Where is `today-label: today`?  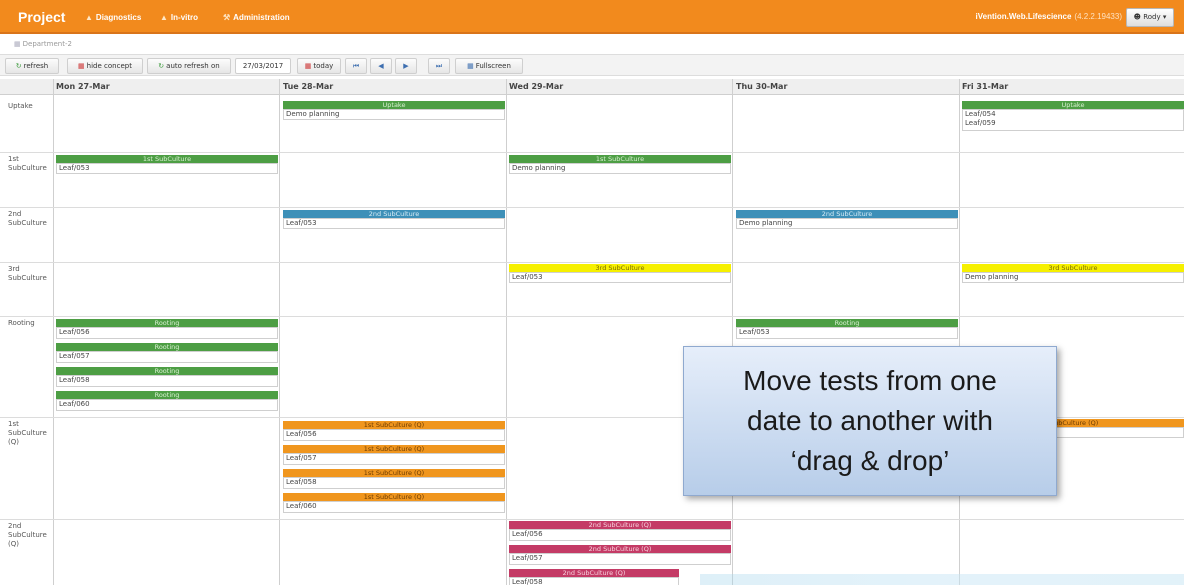 today-label: today is located at coordinates (323, 66).